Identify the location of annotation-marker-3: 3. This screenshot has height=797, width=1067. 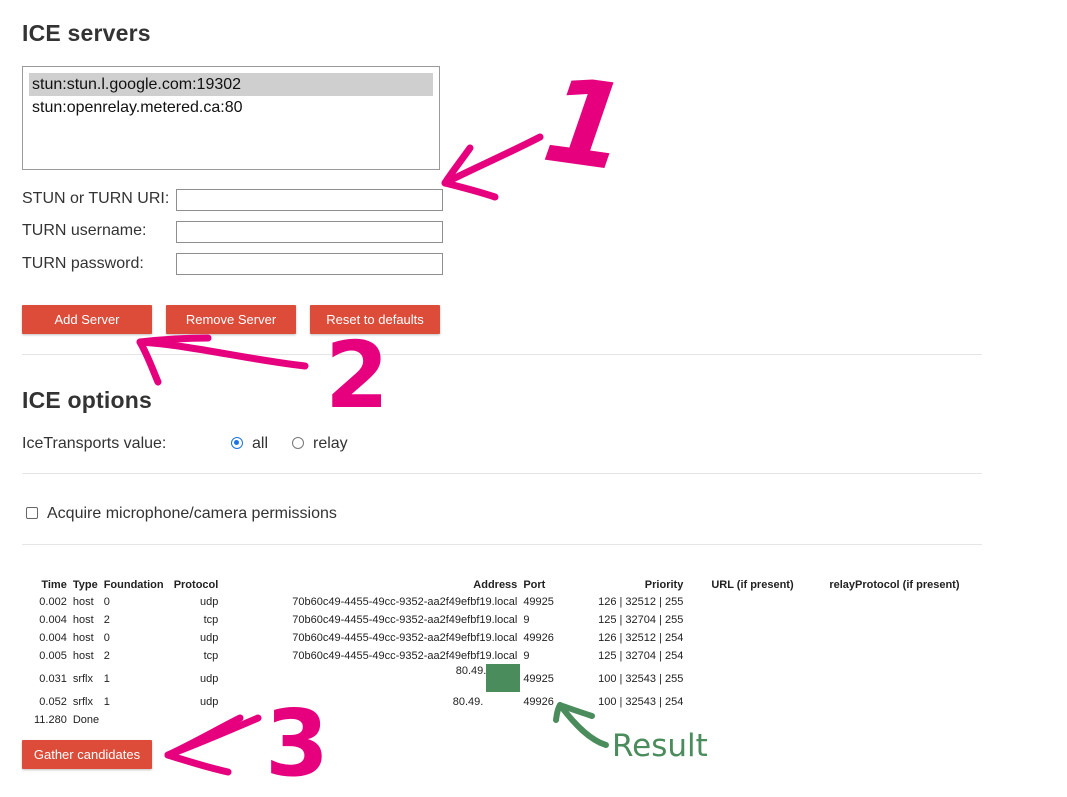
(297, 743).